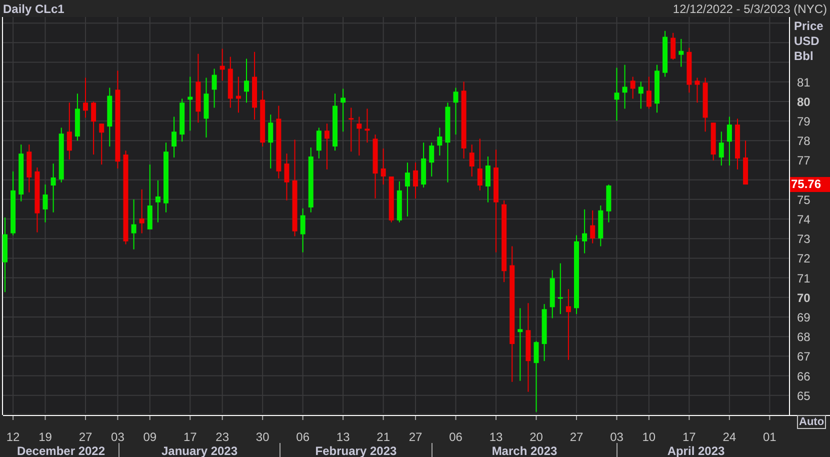 The image size is (830, 457). Describe the element at coordinates (61, 450) in the screenshot. I see `month-axis-label: December 2022` at that location.